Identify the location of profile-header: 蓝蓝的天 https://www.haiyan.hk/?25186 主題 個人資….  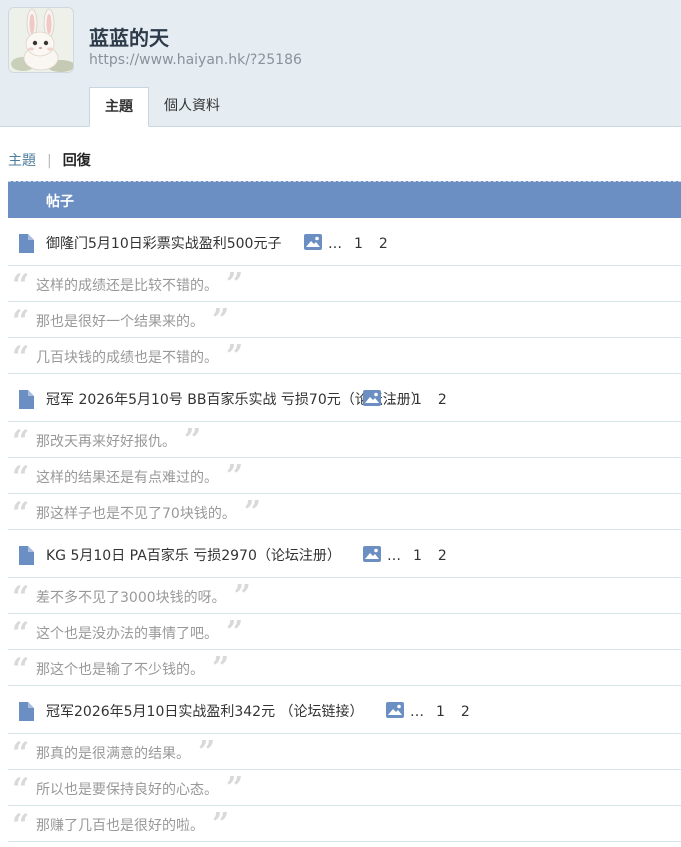
(340, 63).